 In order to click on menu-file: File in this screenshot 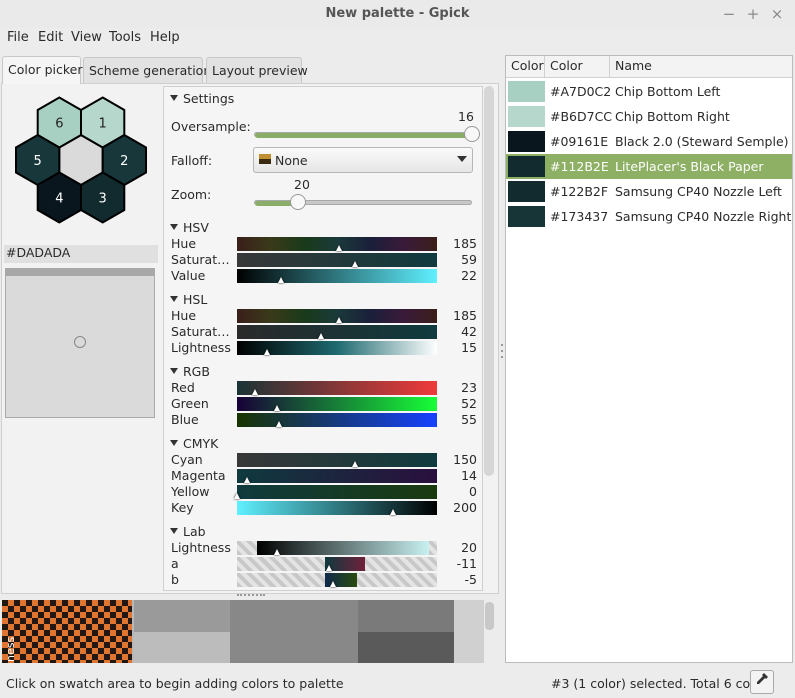, I will do `click(18, 41)`.